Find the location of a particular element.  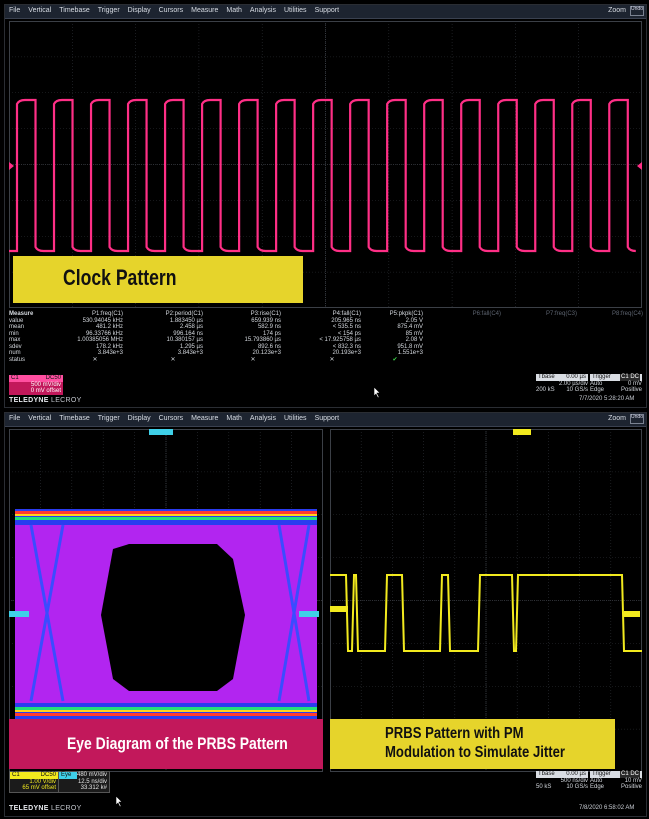

prbs-right-marker-icon is located at coordinates (632, 614).